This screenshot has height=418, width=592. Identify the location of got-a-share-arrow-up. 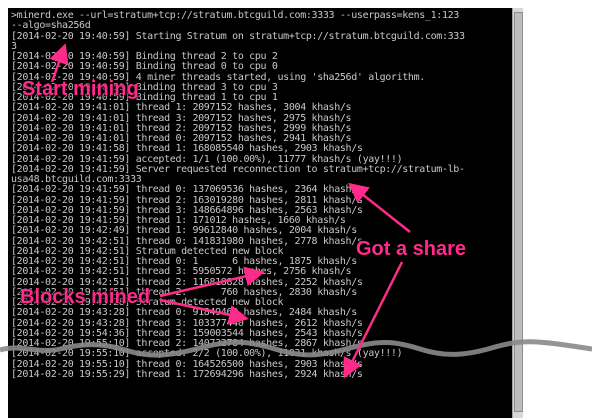
(379, 207).